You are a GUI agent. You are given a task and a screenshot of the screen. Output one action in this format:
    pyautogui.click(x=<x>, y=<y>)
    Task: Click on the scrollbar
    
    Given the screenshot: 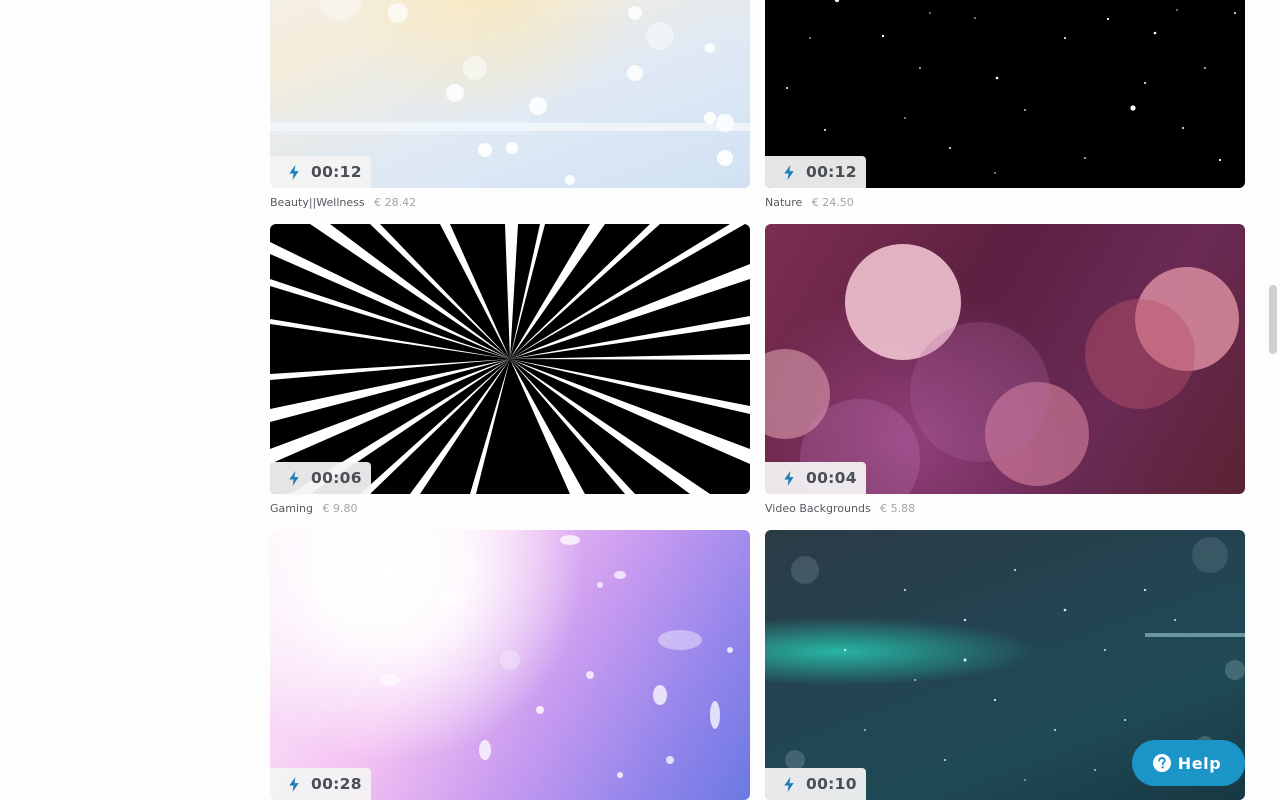 What is the action you would take?
    pyautogui.click(x=1272, y=400)
    